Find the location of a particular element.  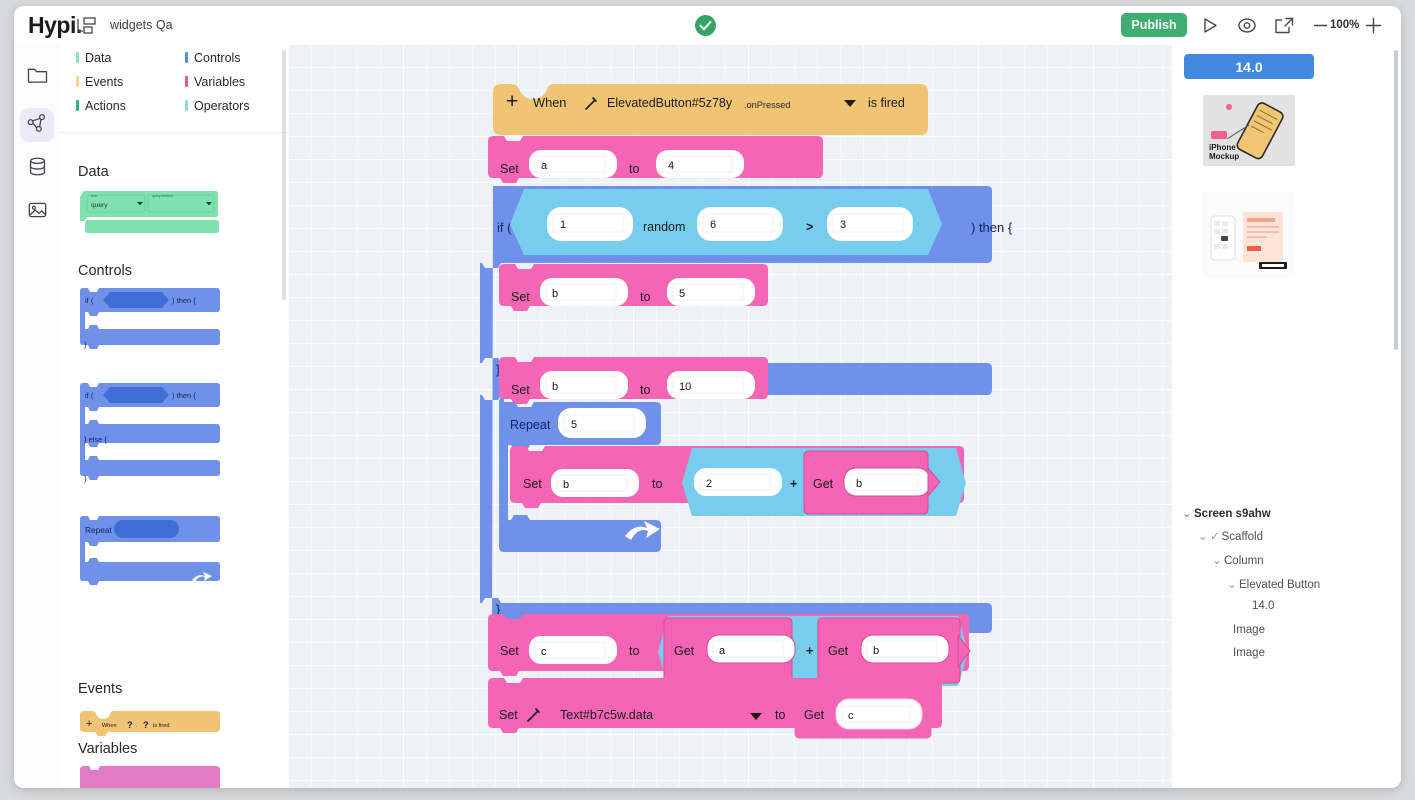

if-then-label: ) then { is located at coordinates (992, 227).